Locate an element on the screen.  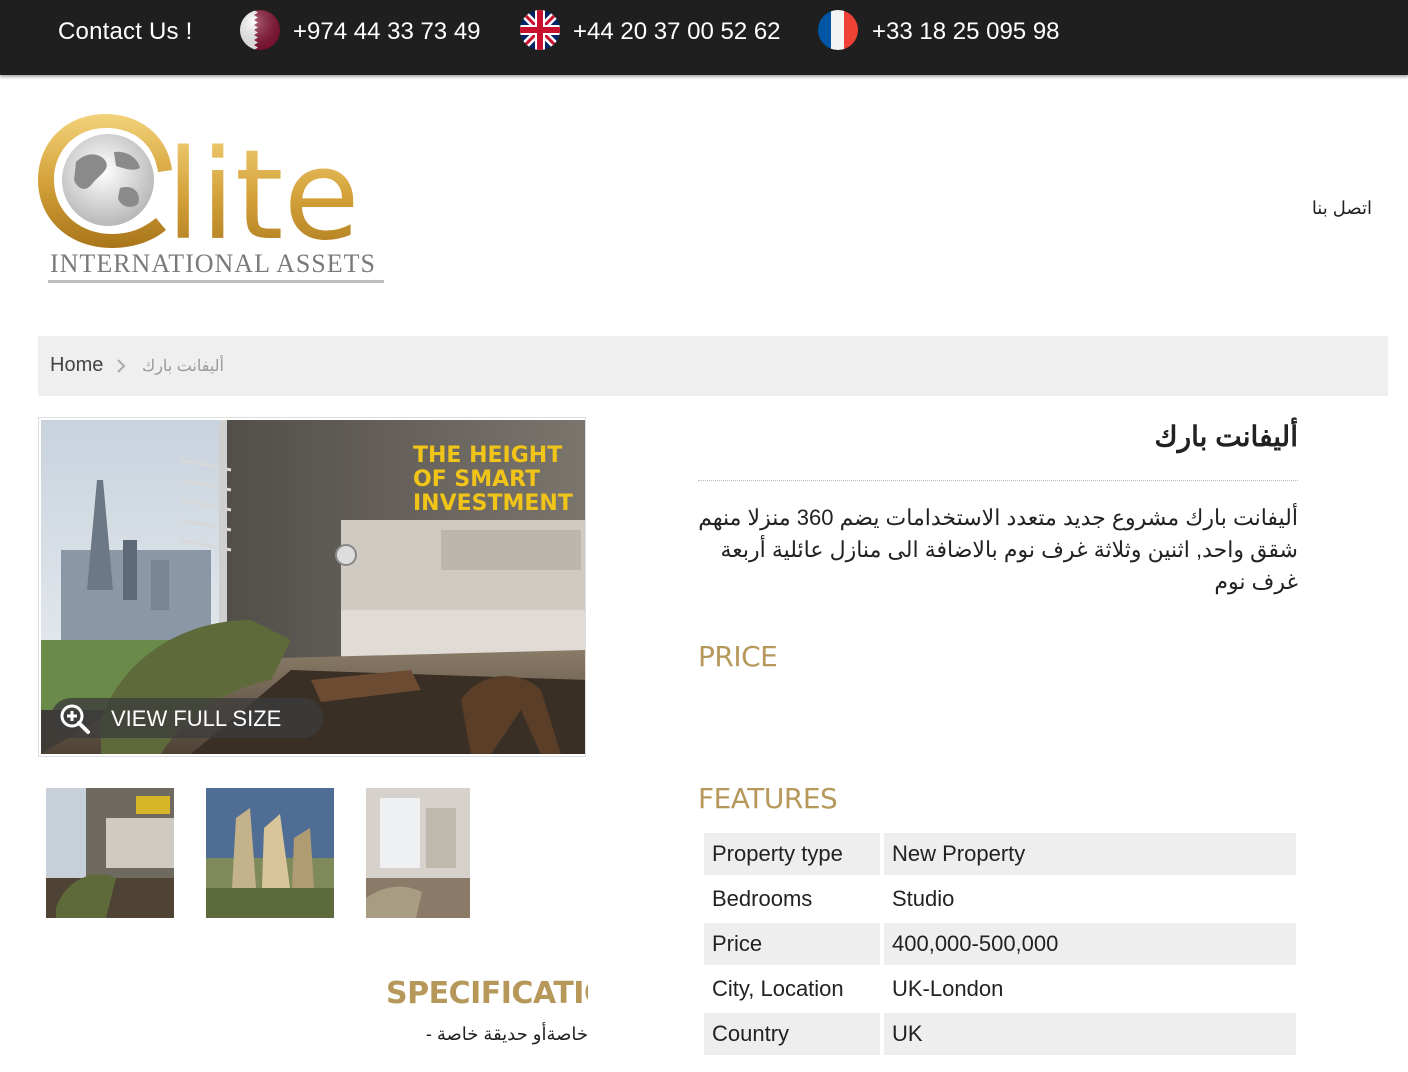
feature-value: UK-London is located at coordinates (948, 988).